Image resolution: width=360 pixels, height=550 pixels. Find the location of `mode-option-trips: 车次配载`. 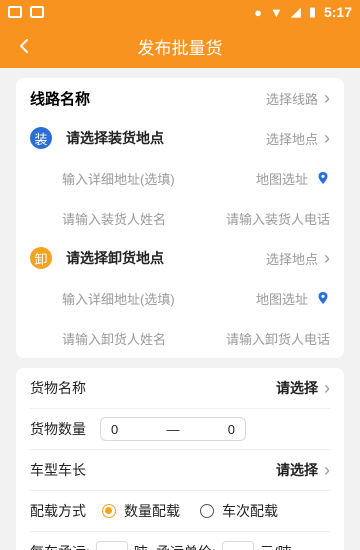

mode-option-trips: 车次配载 is located at coordinates (239, 511).